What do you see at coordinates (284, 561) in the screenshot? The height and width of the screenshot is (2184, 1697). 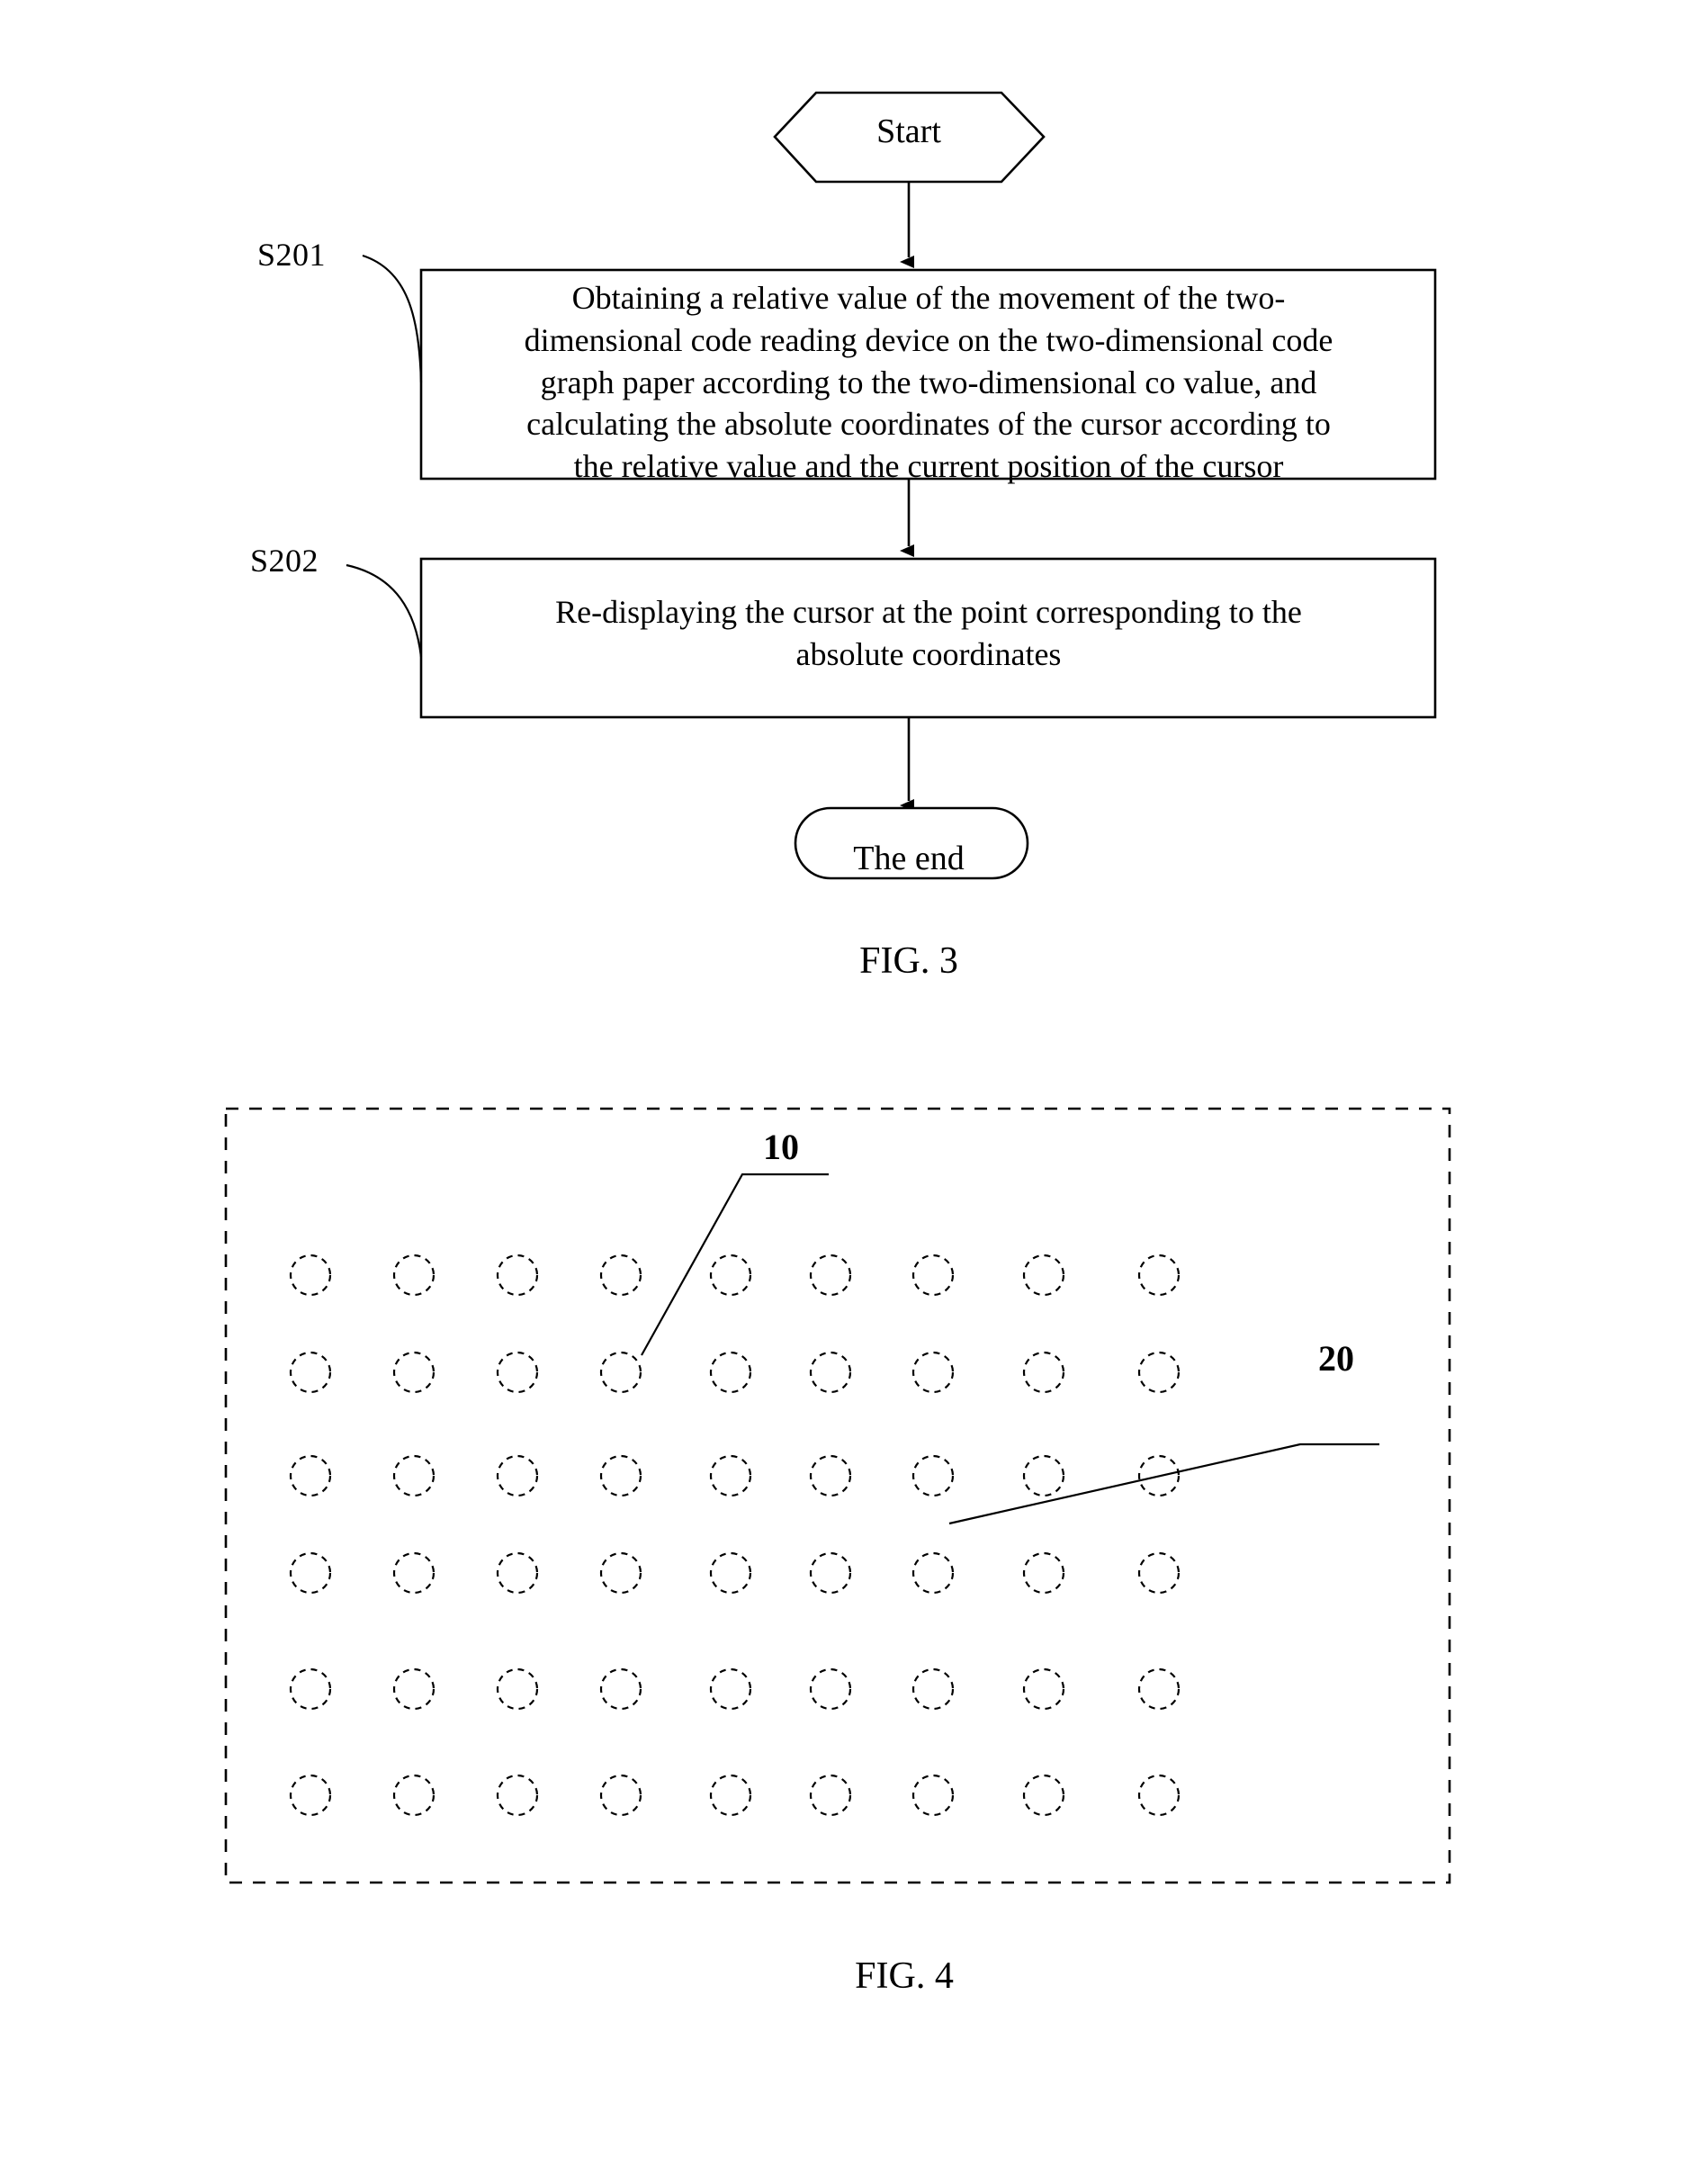 I see `step-ref-s202: S202` at bounding box center [284, 561].